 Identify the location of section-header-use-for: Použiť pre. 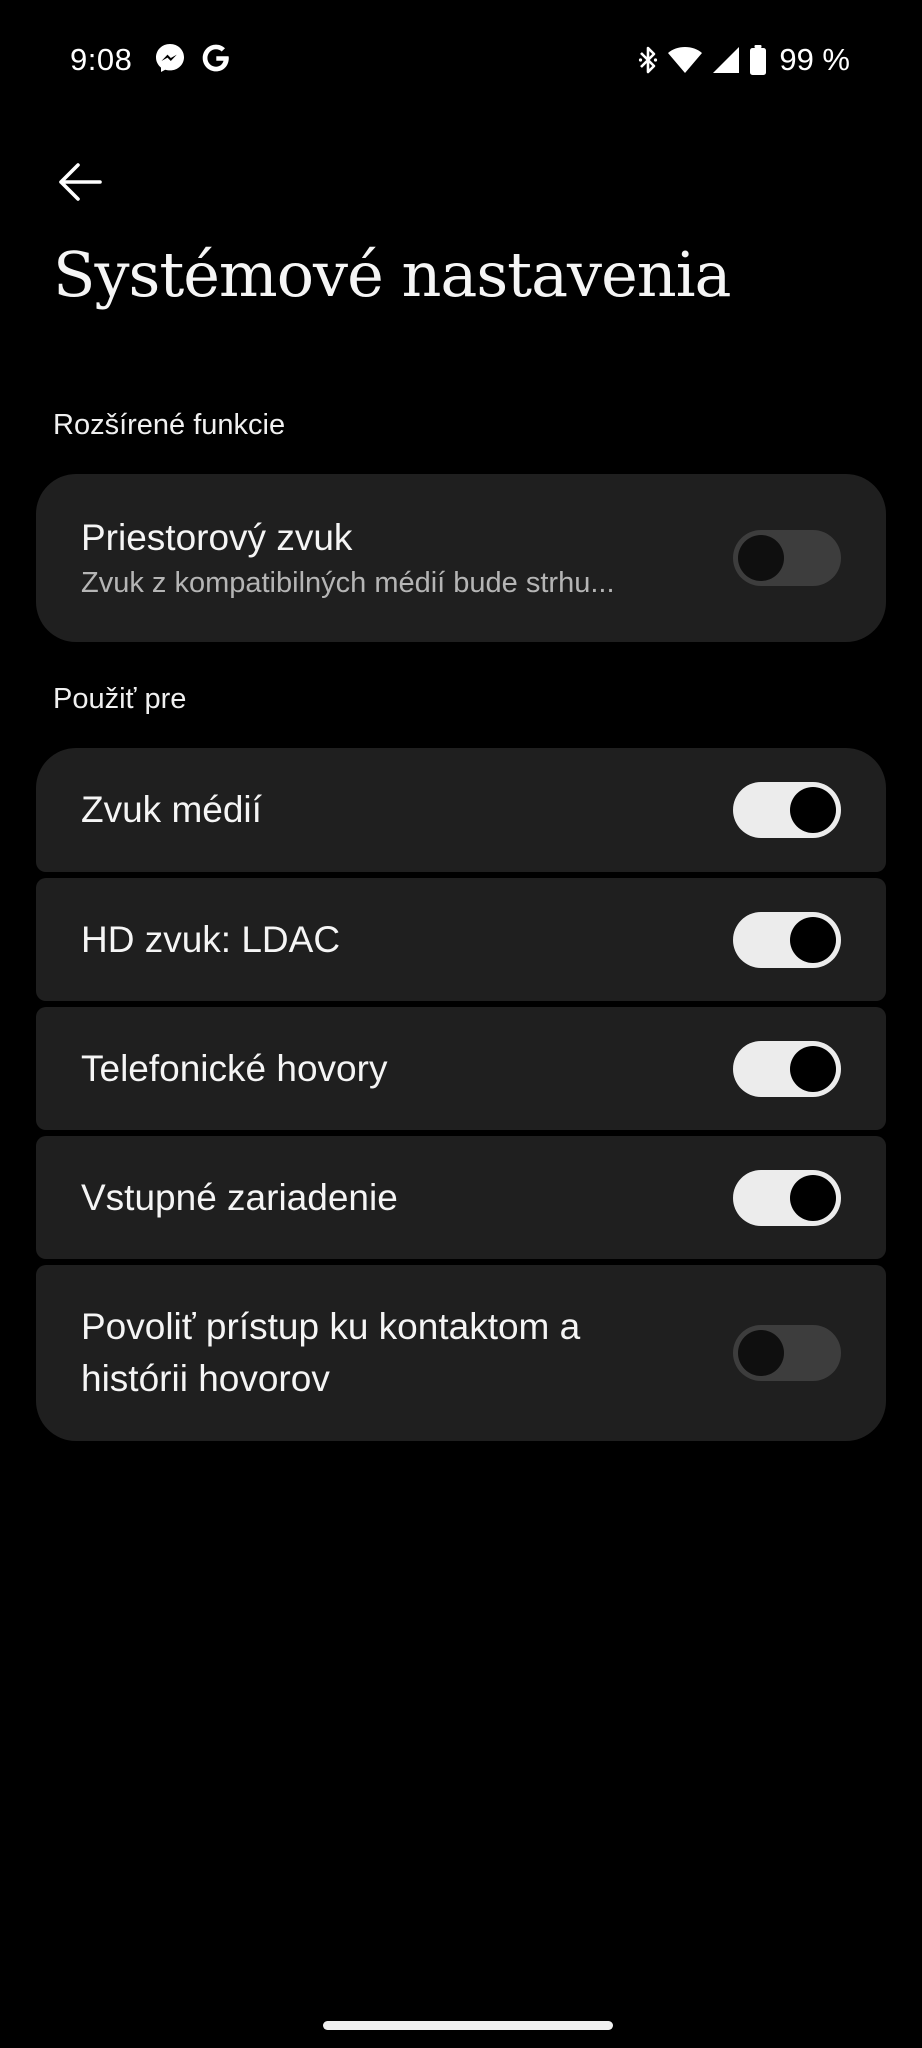
(120, 699).